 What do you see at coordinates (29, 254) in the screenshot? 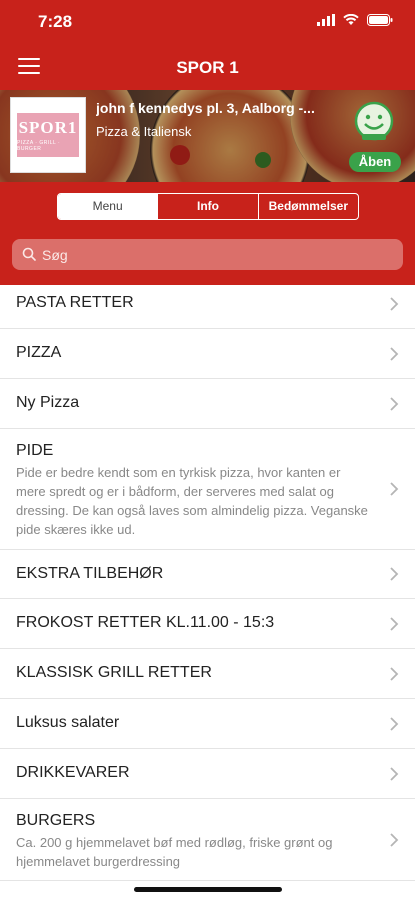
I see `search-icon` at bounding box center [29, 254].